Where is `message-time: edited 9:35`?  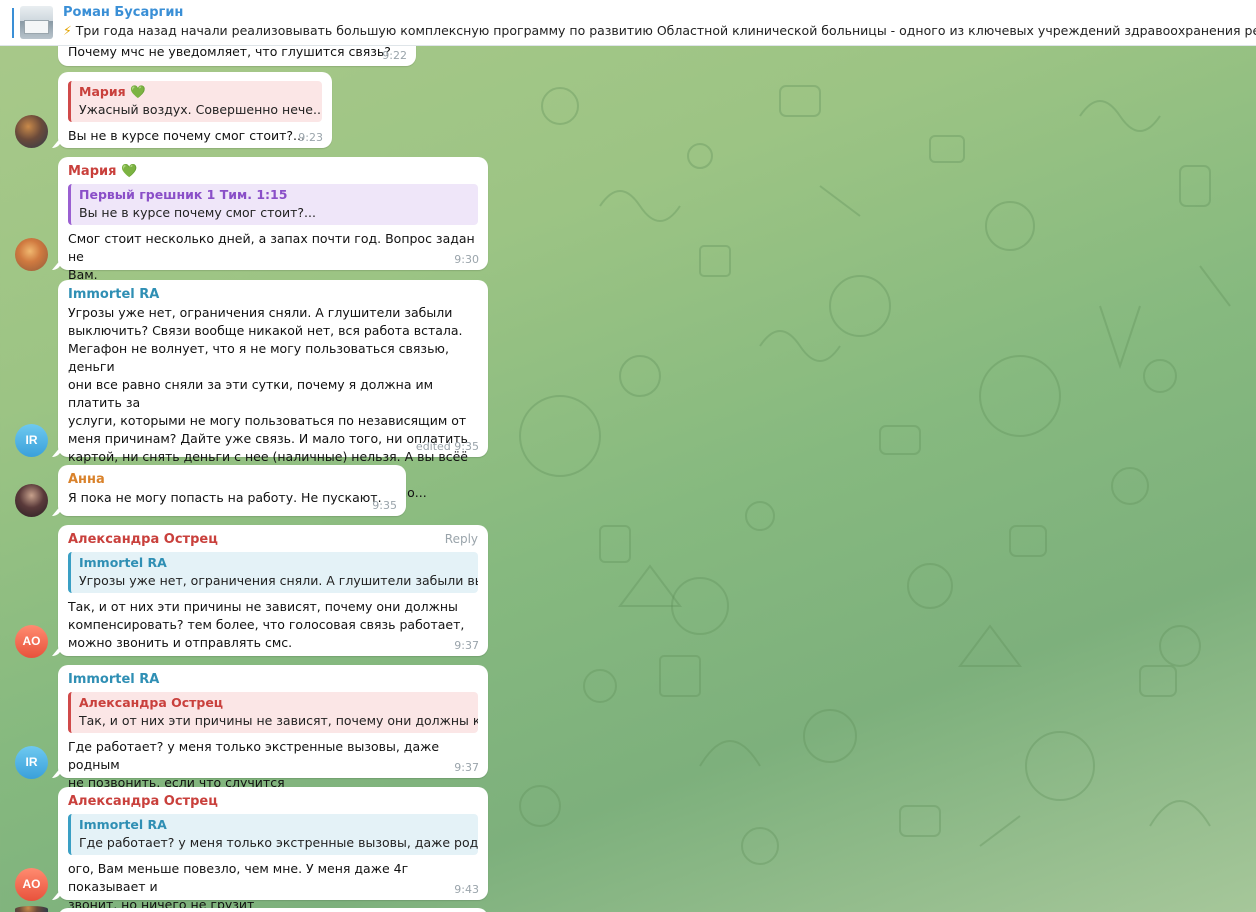 message-time: edited 9:35 is located at coordinates (447, 446).